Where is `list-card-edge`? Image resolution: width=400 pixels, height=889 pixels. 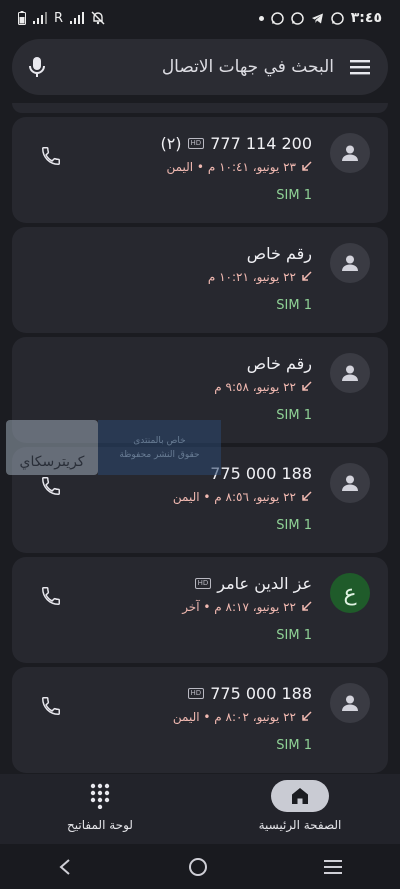
list-card-edge is located at coordinates (200, 108).